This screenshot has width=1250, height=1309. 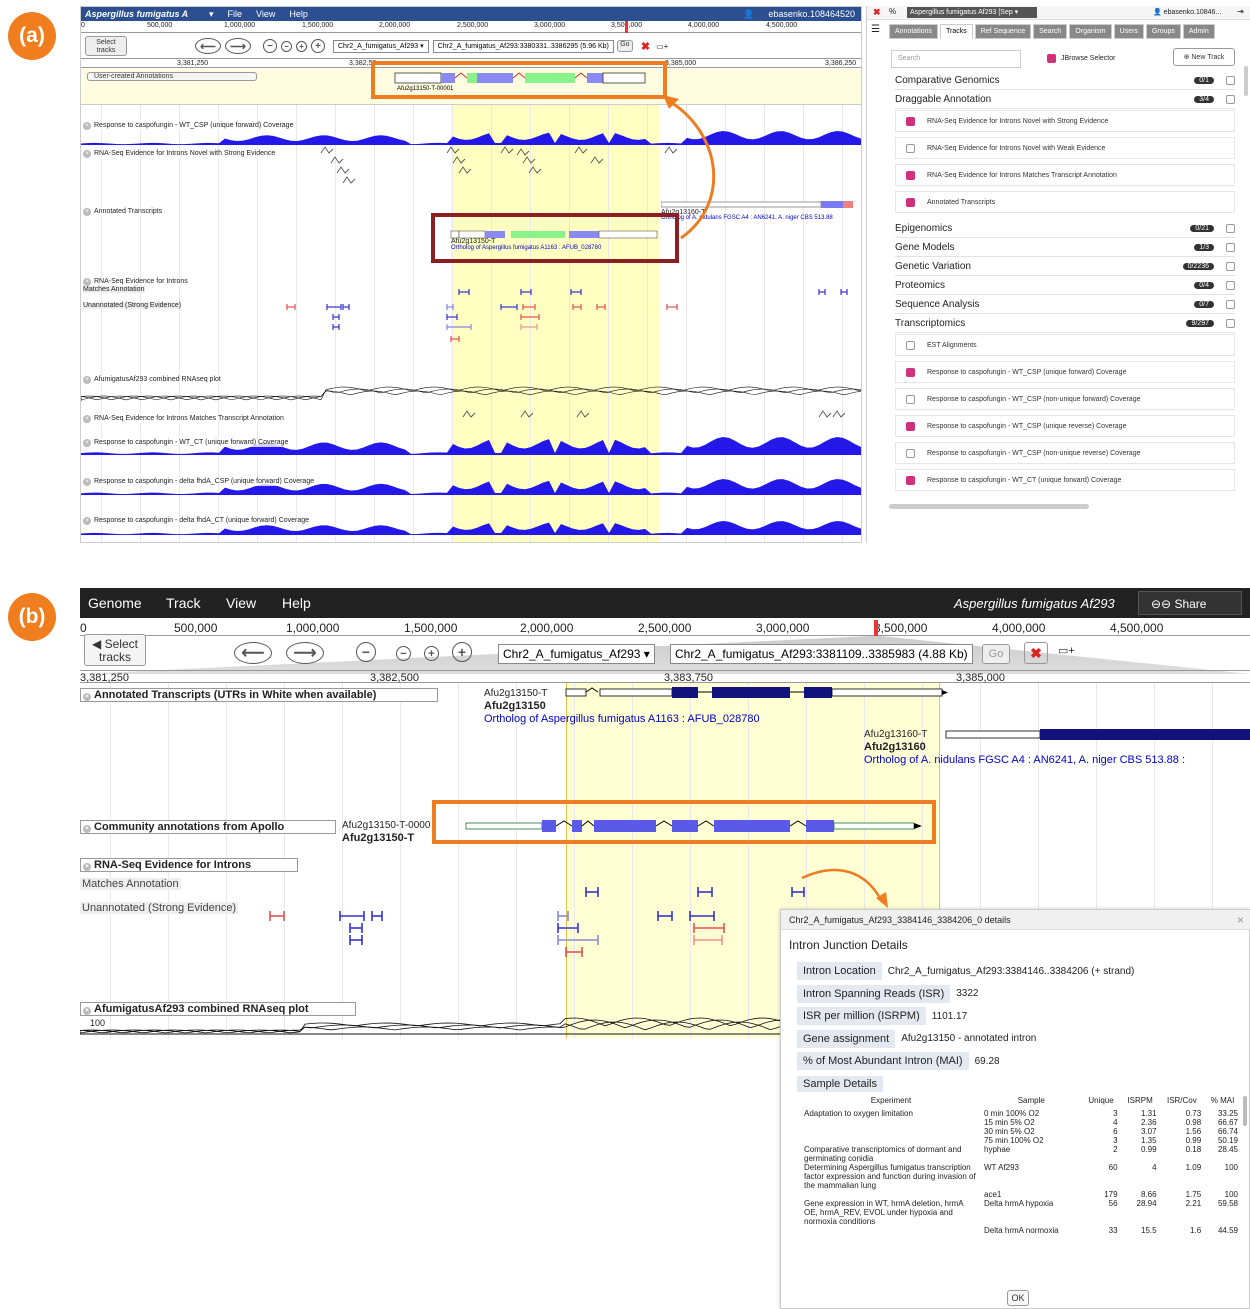 I want to click on logout-icon: ⇥, so click(x=1240, y=11).